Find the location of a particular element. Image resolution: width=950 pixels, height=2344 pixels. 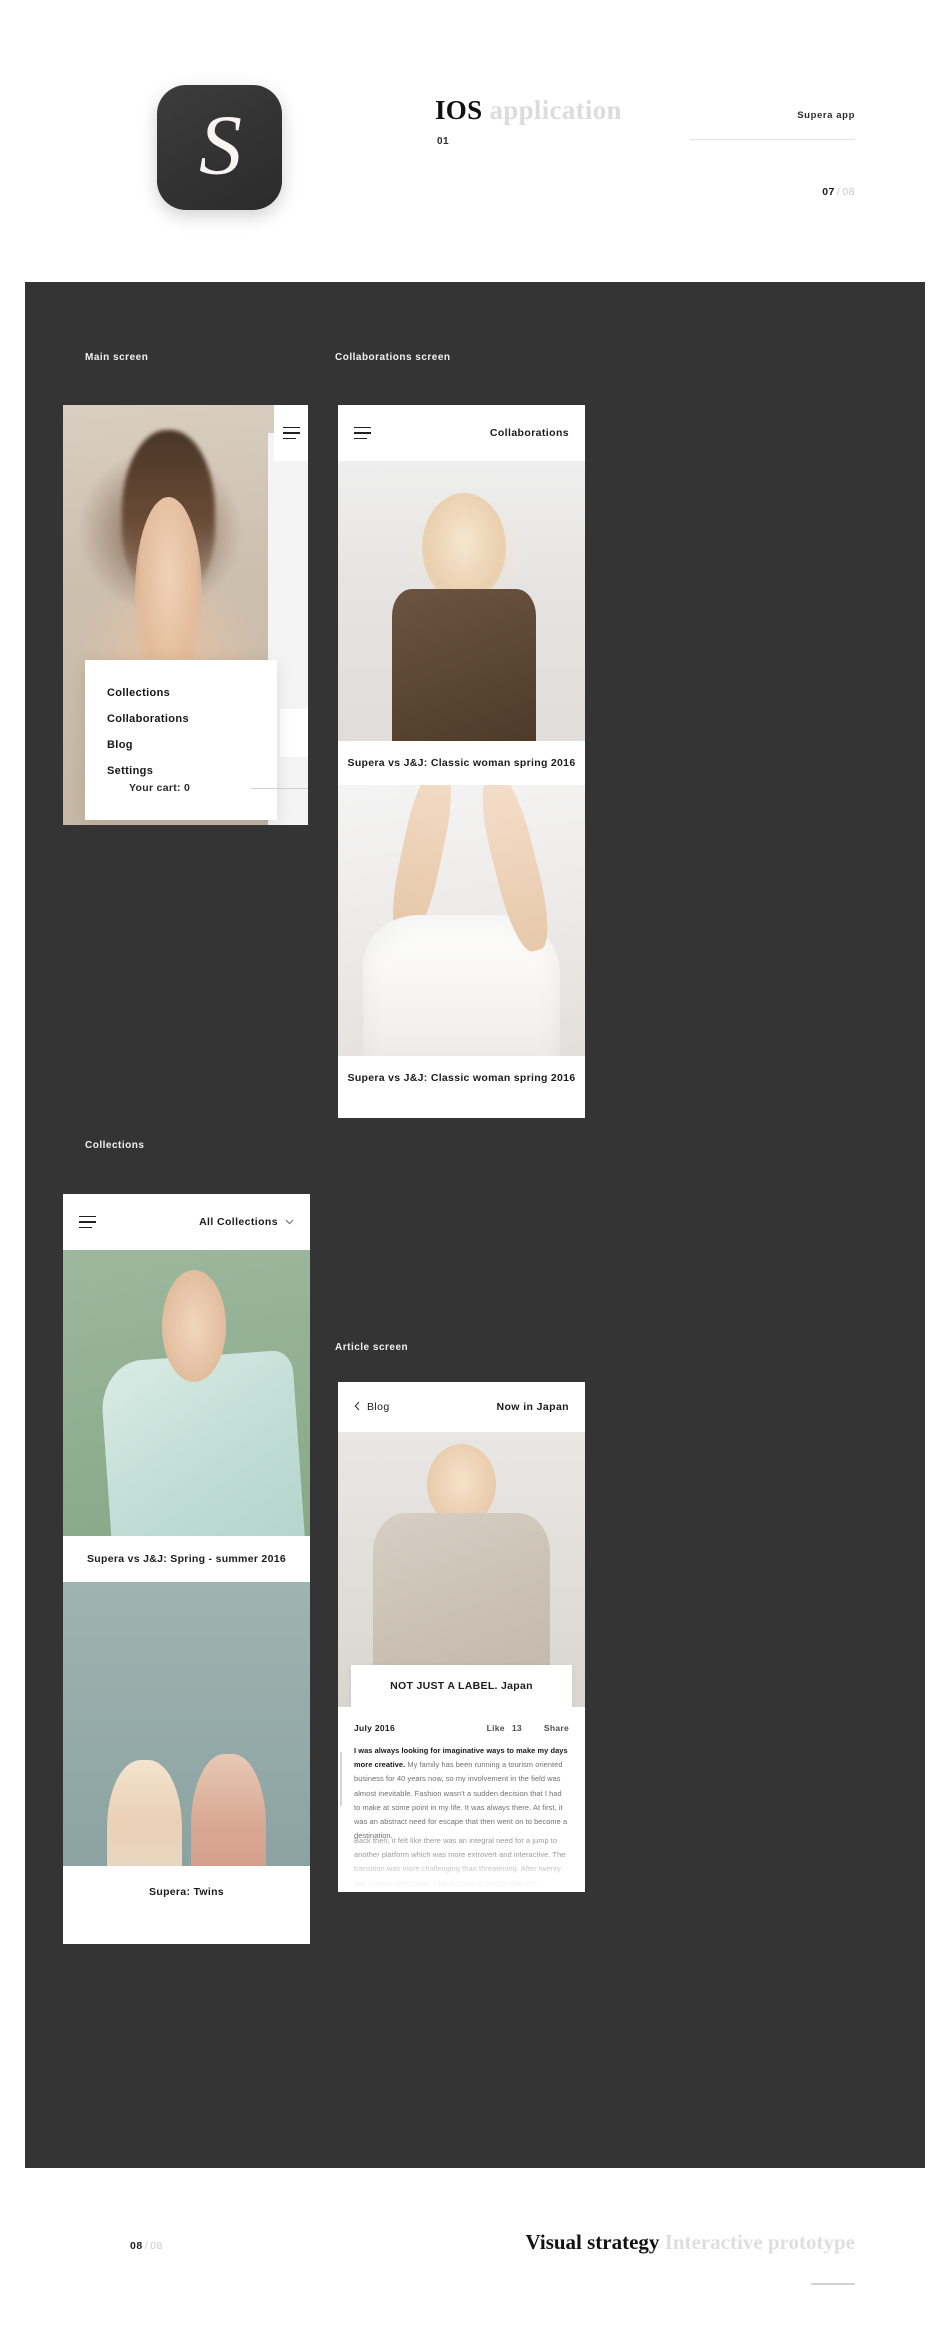

collections-filter-label: All Collections is located at coordinates (238, 1222).